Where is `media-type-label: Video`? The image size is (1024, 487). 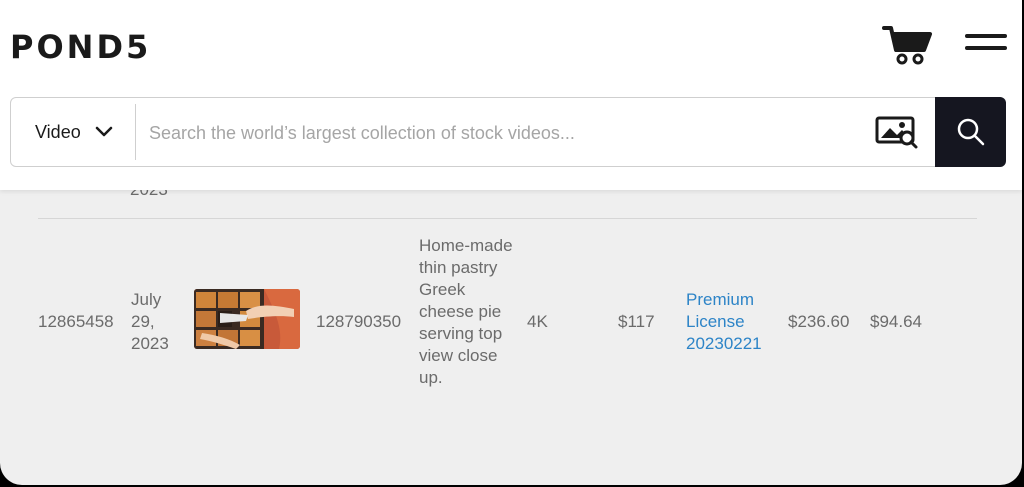 media-type-label: Video is located at coordinates (58, 131).